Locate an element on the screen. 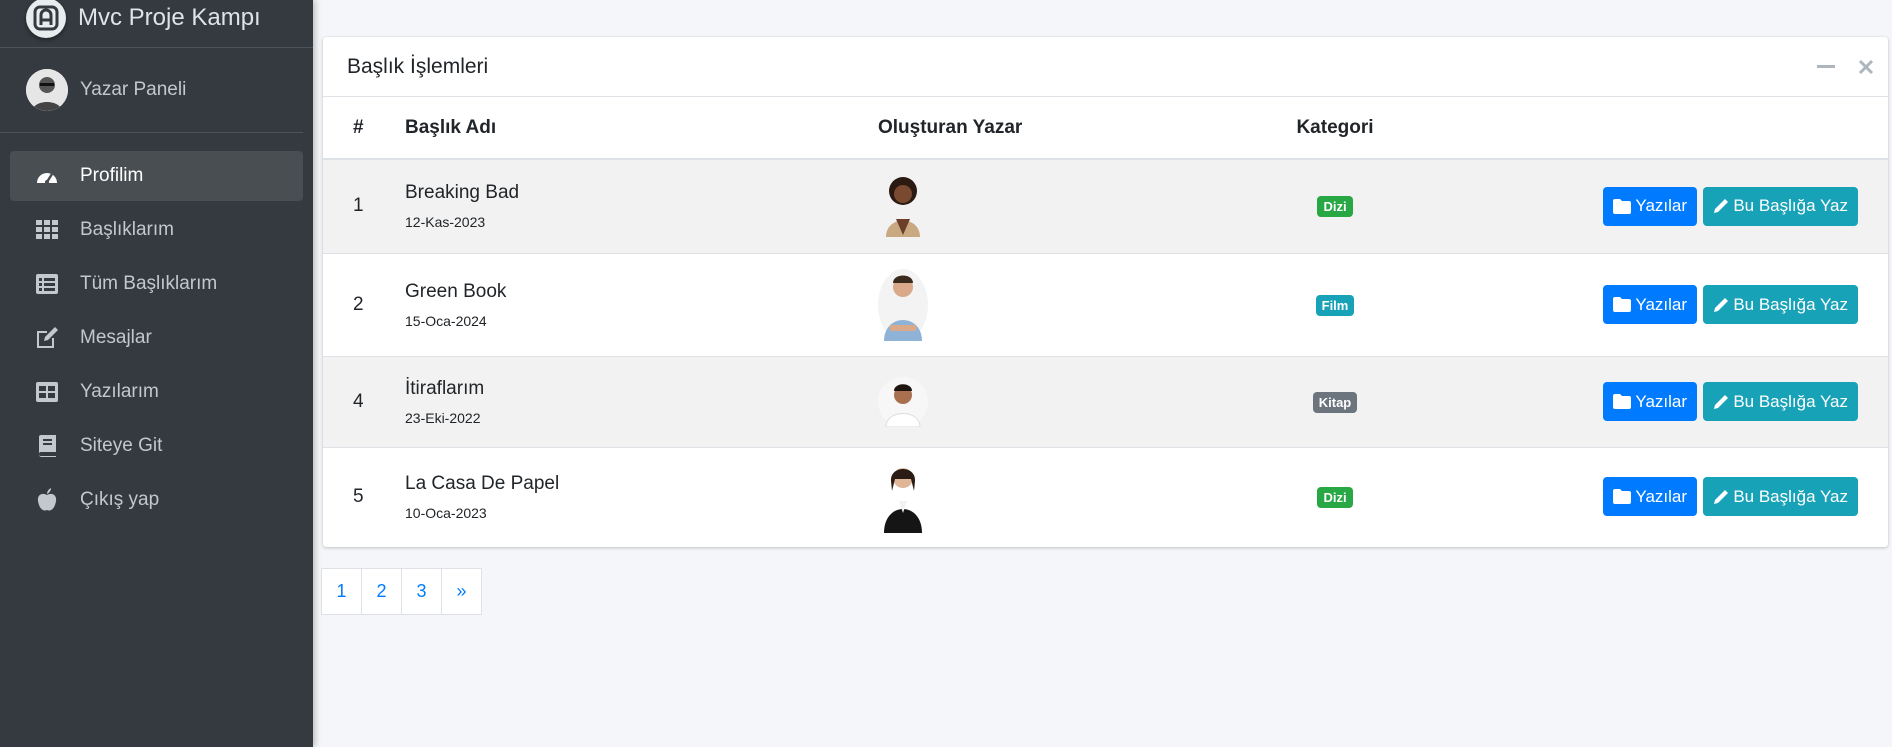 Image resolution: width=1892 pixels, height=747 pixels. page-link-1: 1 is located at coordinates (341, 591).